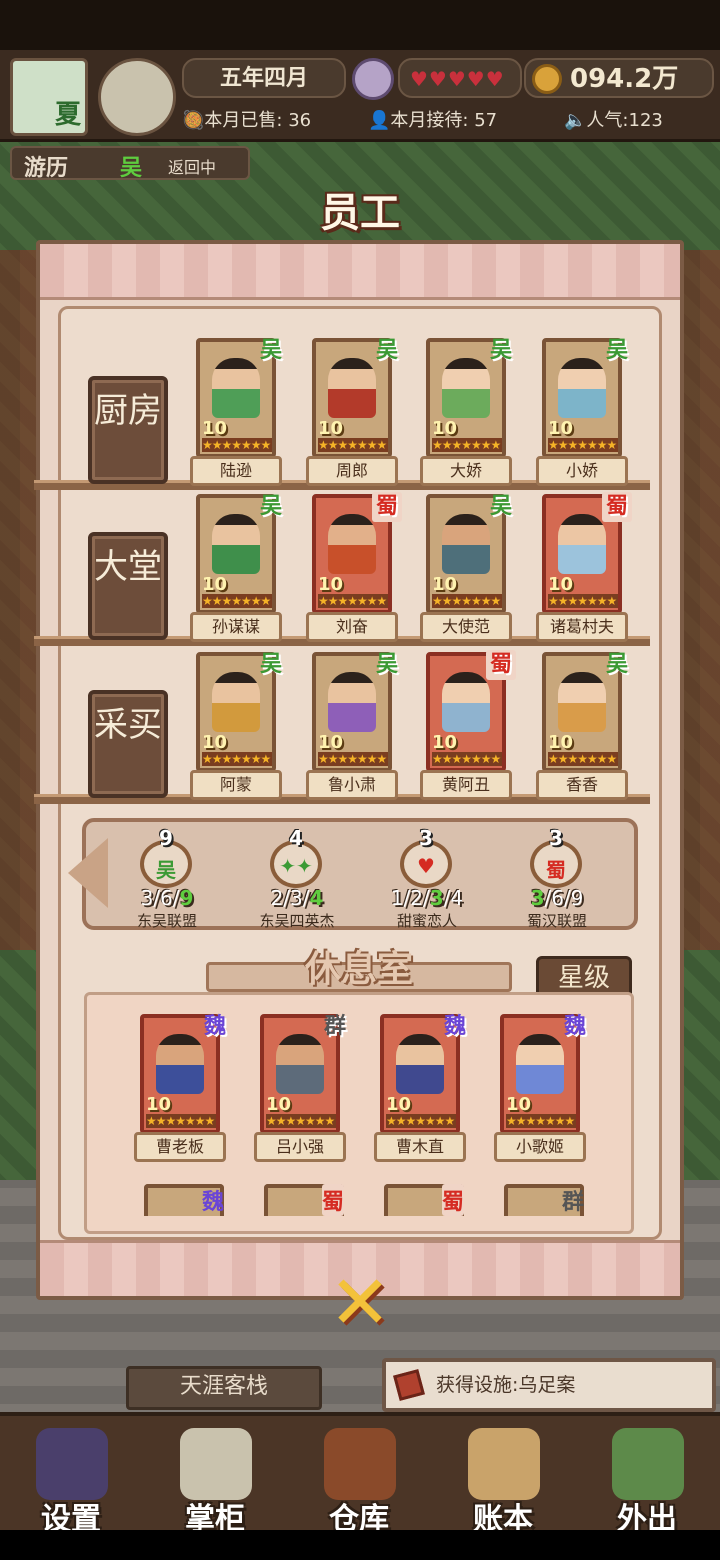 The height and width of the screenshot is (1560, 720). What do you see at coordinates (427, 876) in the screenshot?
I see `bond-item: 3 ♥ 1/2/3/4 甜蜜恋人` at bounding box center [427, 876].